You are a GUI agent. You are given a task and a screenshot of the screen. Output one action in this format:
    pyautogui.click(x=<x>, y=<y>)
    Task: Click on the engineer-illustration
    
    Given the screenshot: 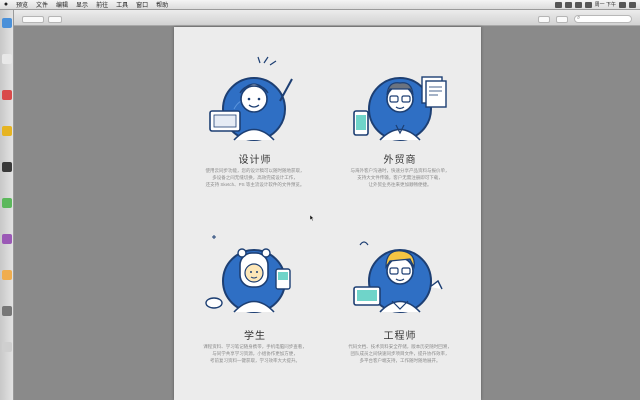 What is the action you would take?
    pyautogui.click(x=398, y=277)
    